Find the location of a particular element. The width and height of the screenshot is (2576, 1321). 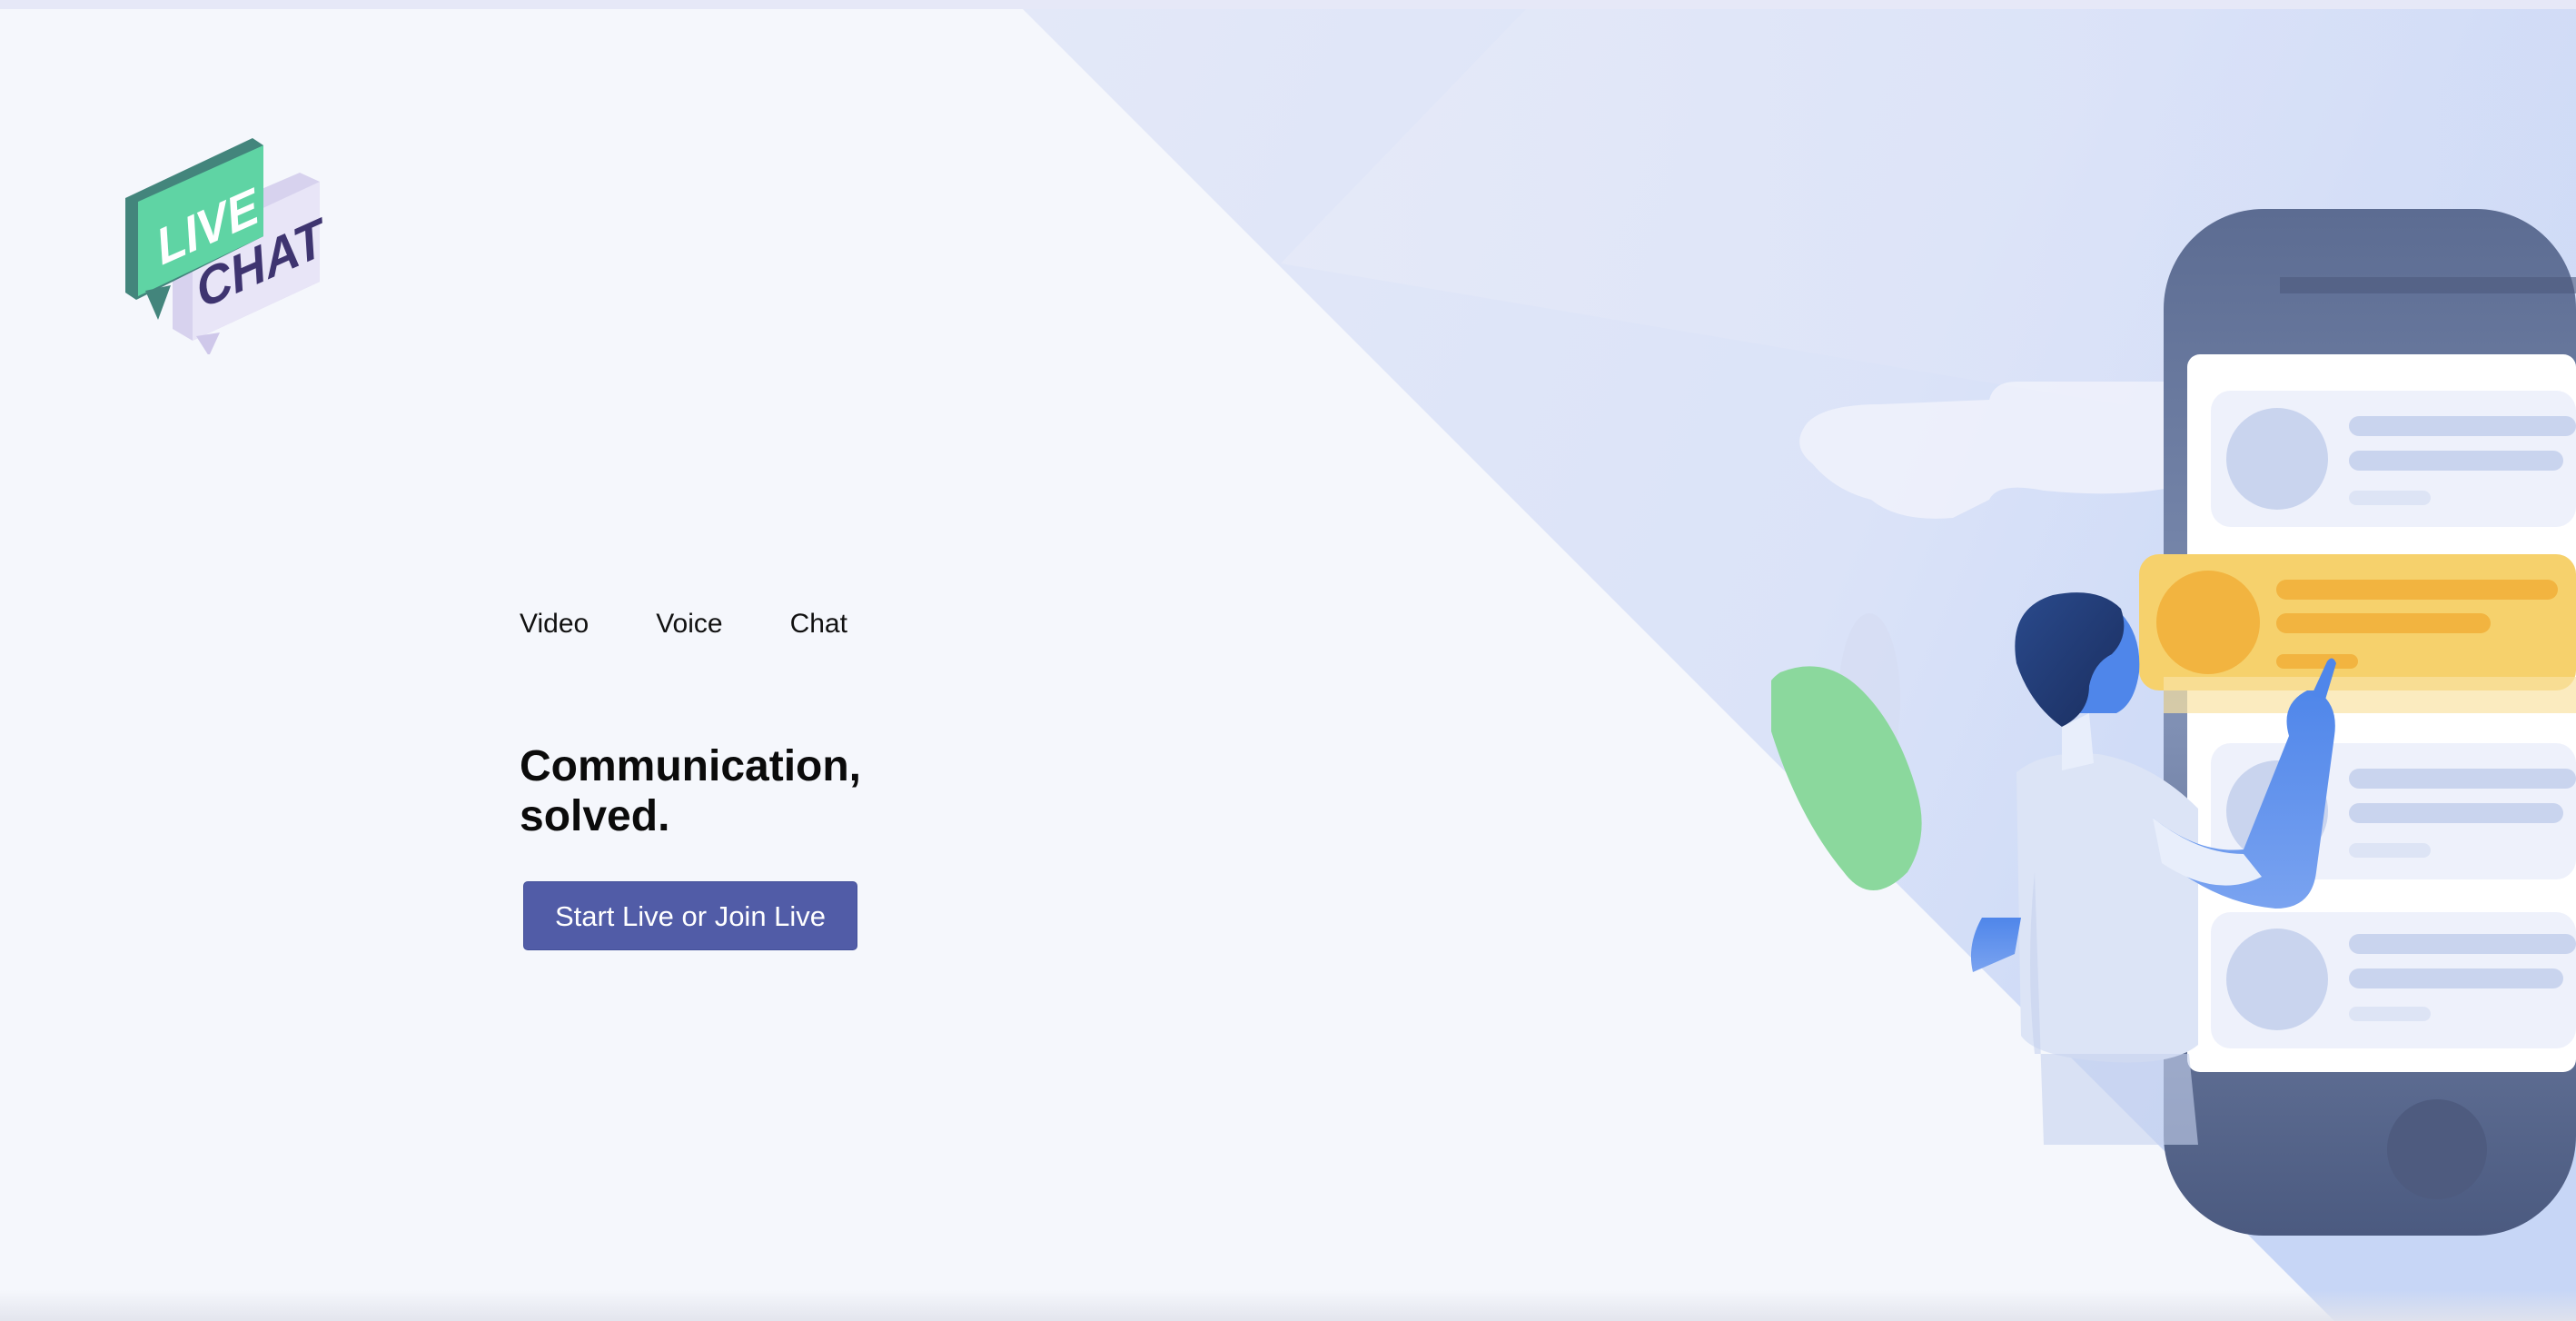

tagline-item-video: Video is located at coordinates (555, 624).